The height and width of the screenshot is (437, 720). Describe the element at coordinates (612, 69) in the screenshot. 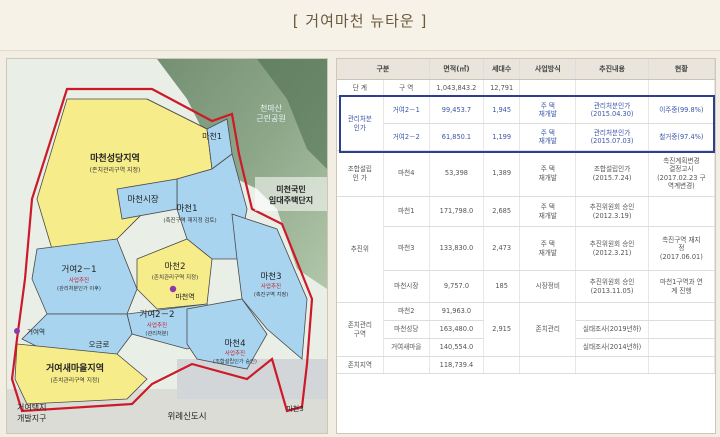

I see `th-progress: 추진내용` at that location.